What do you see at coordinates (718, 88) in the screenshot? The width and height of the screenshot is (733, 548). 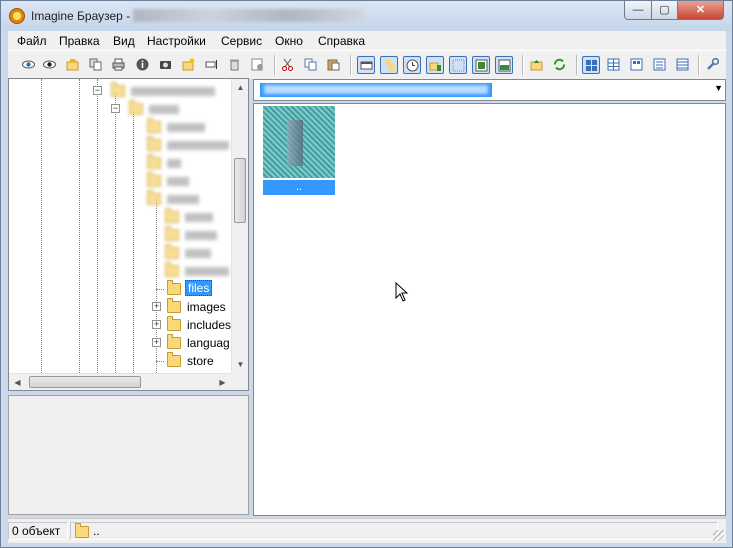 I see `dropdown-arrow-icon: ▼` at bounding box center [718, 88].